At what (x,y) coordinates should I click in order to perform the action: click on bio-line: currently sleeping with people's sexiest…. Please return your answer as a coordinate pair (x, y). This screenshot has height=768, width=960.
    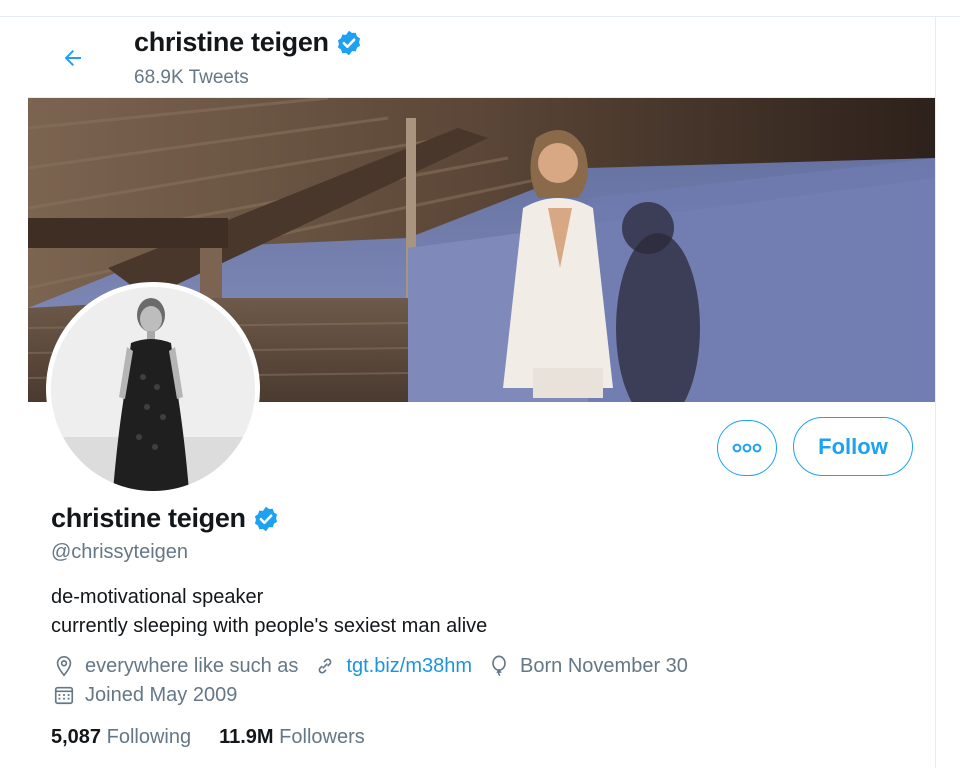
    Looking at the image, I should click on (269, 626).